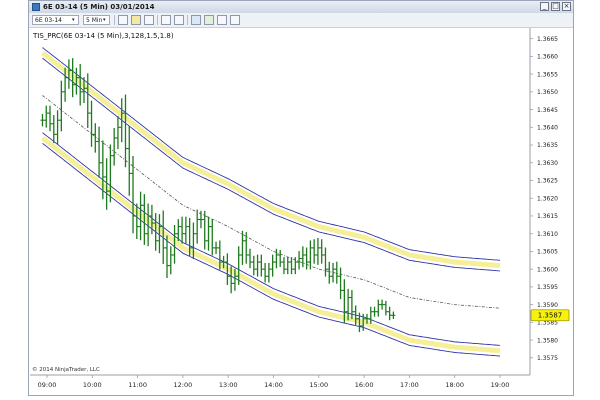  I want to click on price-tick-label: 1.3640, so click(547, 127).